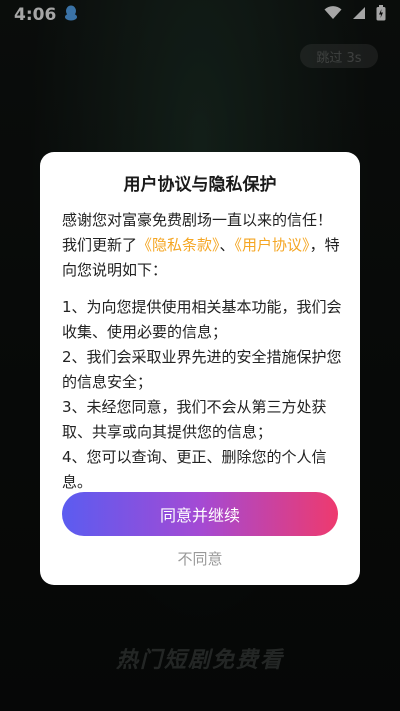  Describe the element at coordinates (200, 558) in the screenshot. I see `disagree-button: 不同意` at that location.